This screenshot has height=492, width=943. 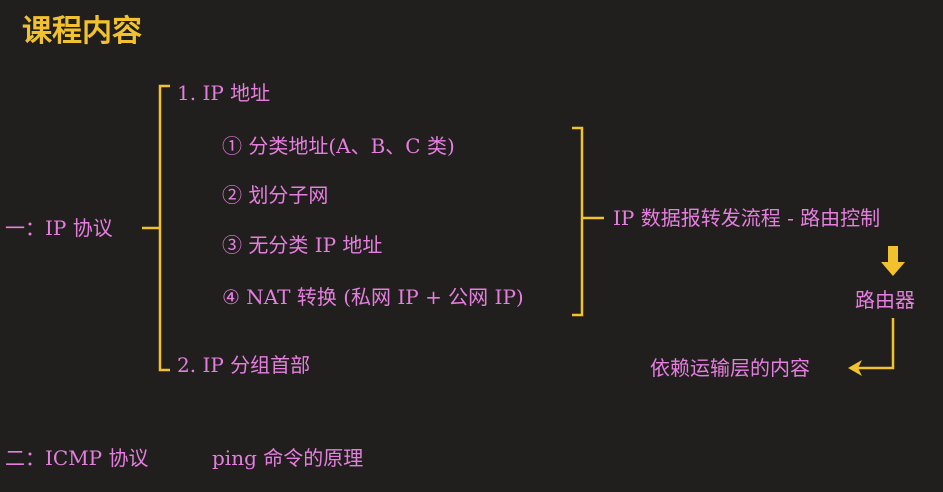 What do you see at coordinates (747, 218) in the screenshot?
I see `forwarding-label: IP 数据报转发流程 - 路由控制` at bounding box center [747, 218].